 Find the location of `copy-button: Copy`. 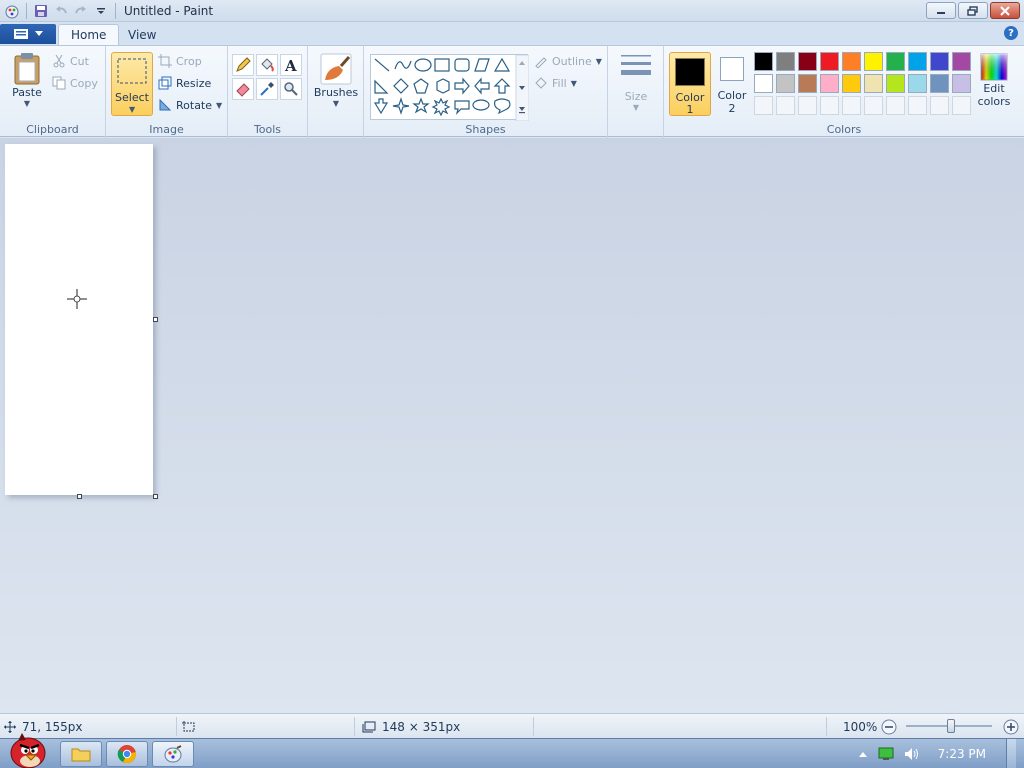

copy-button: Copy is located at coordinates (75, 83).